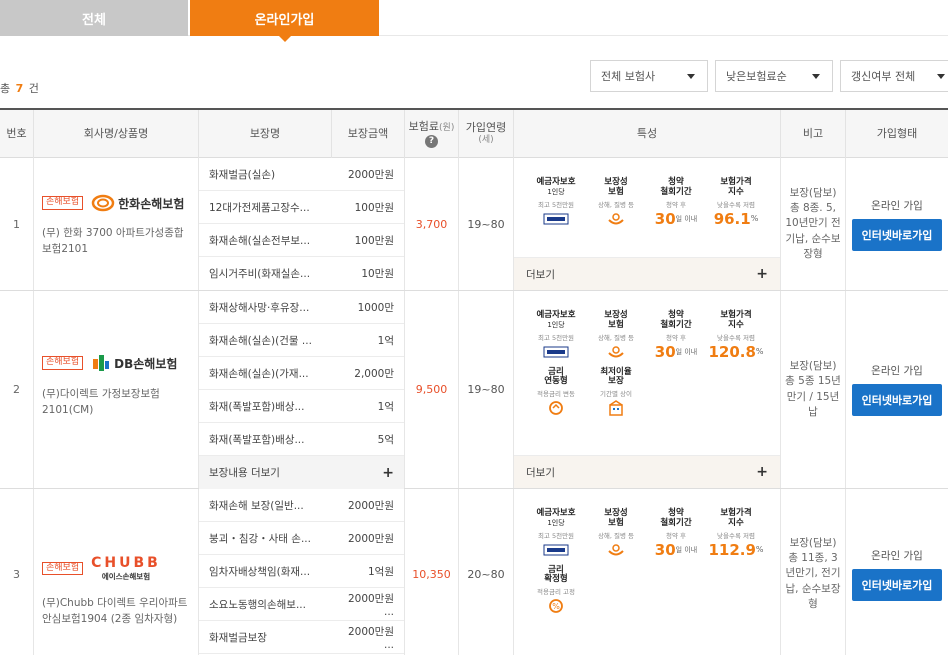 The image size is (948, 655). What do you see at coordinates (116, 242) in the screenshot?
I see `product-name: (무) 한화 3700 아파트가성종합보험2101` at bounding box center [116, 242].